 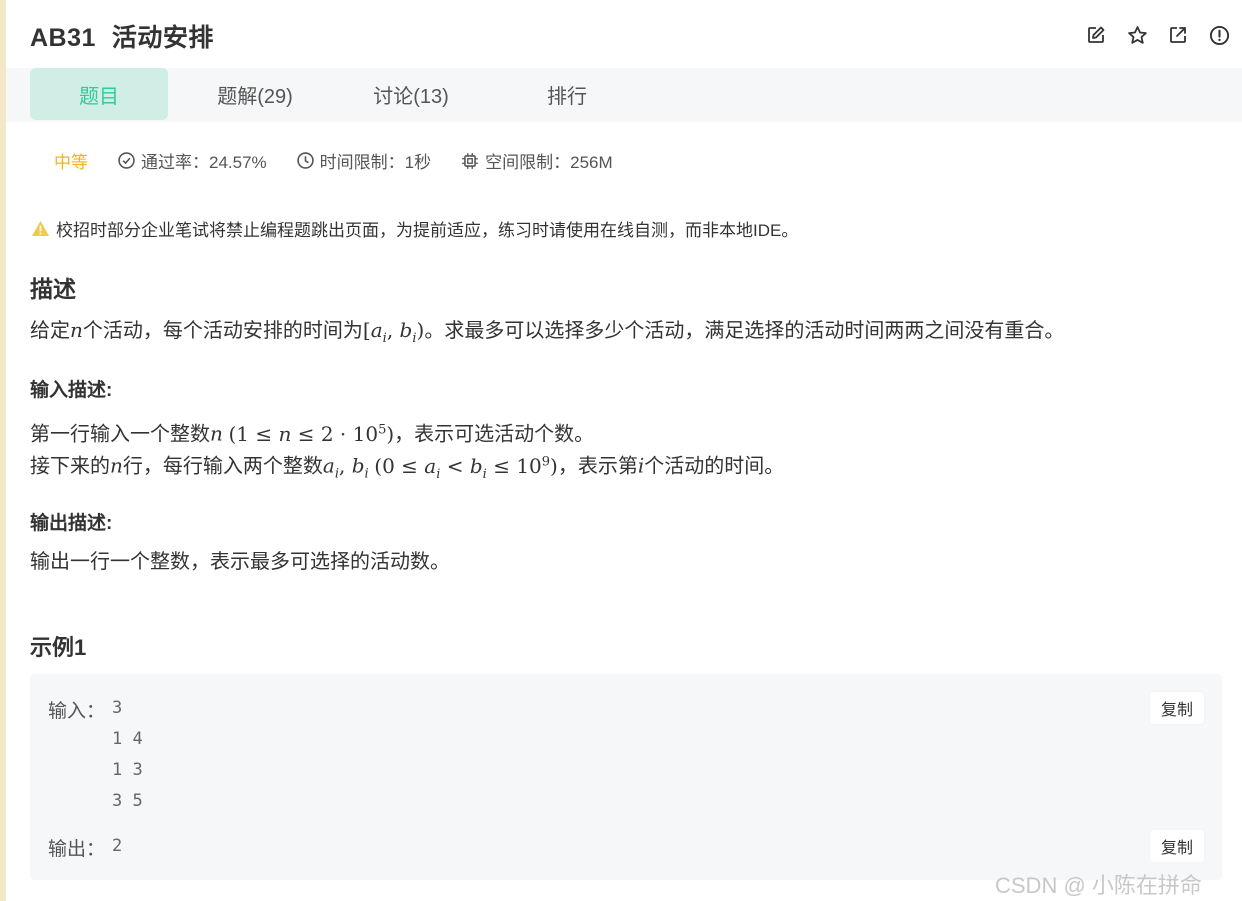 What do you see at coordinates (3, 450) in the screenshot?
I see `left-edge-strip` at bounding box center [3, 450].